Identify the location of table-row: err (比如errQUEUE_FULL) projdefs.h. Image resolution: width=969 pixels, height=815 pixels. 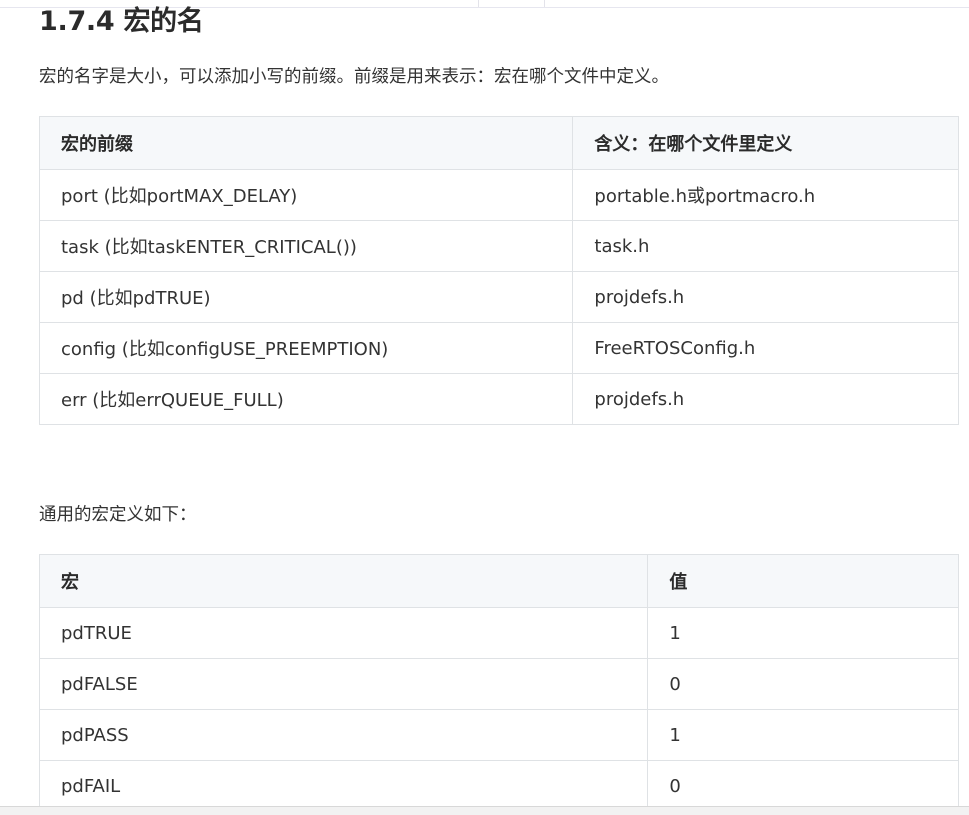
(498, 399).